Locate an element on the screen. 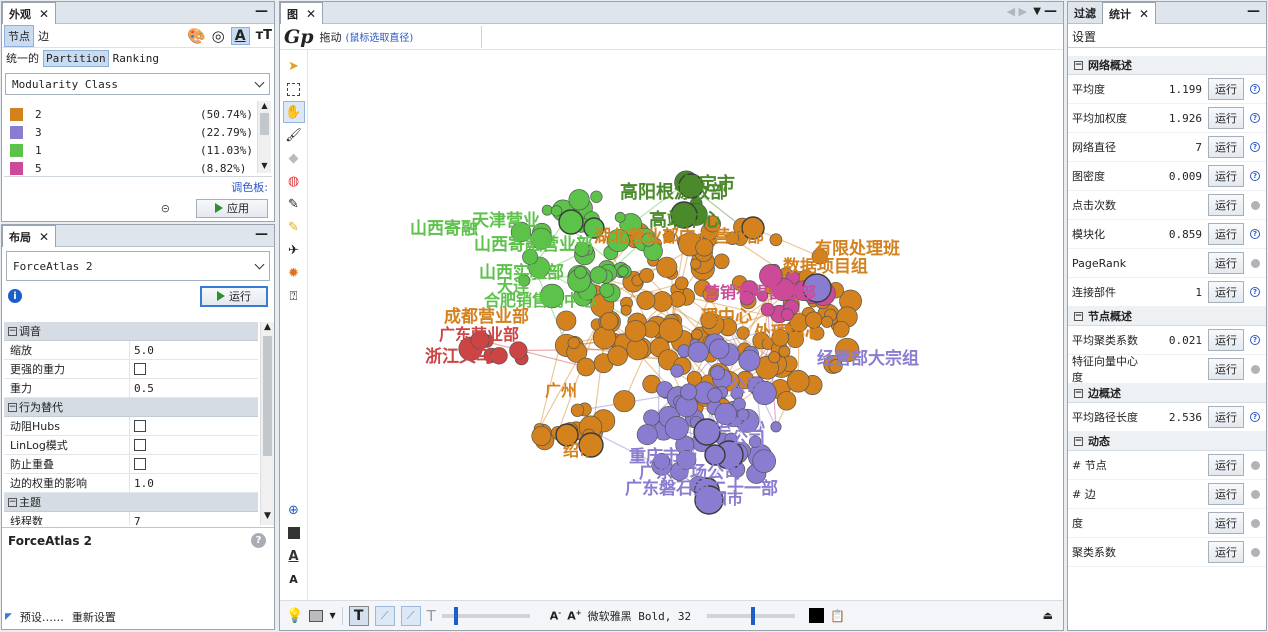 The height and width of the screenshot is (632, 1268). tab-edges: 边 is located at coordinates (43, 36).